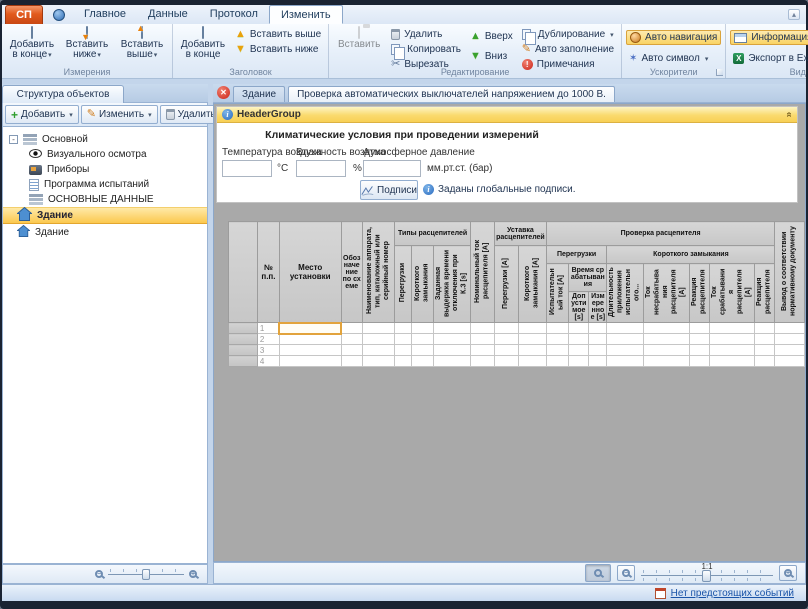 The image size is (808, 609). What do you see at coordinates (769, 58) in the screenshot?
I see `export-excel-button: X Экспорт в Excel` at bounding box center [769, 58].